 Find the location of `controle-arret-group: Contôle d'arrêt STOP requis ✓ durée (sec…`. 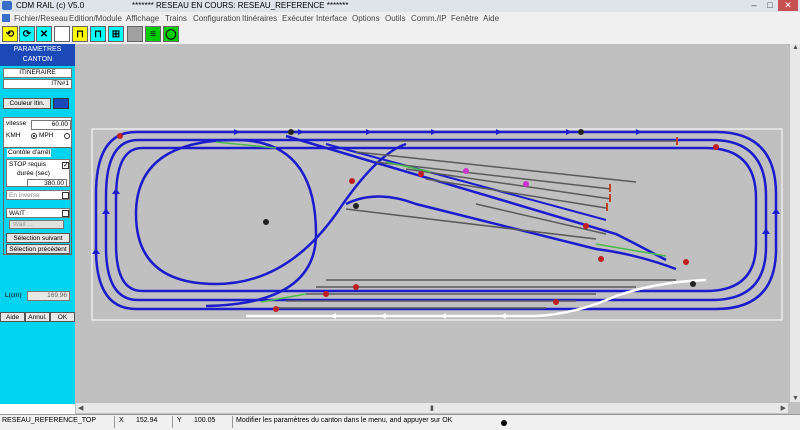

controle-arret-group: Contôle d'arrêt STOP requis ✓ durée (sec… is located at coordinates (37, 201).